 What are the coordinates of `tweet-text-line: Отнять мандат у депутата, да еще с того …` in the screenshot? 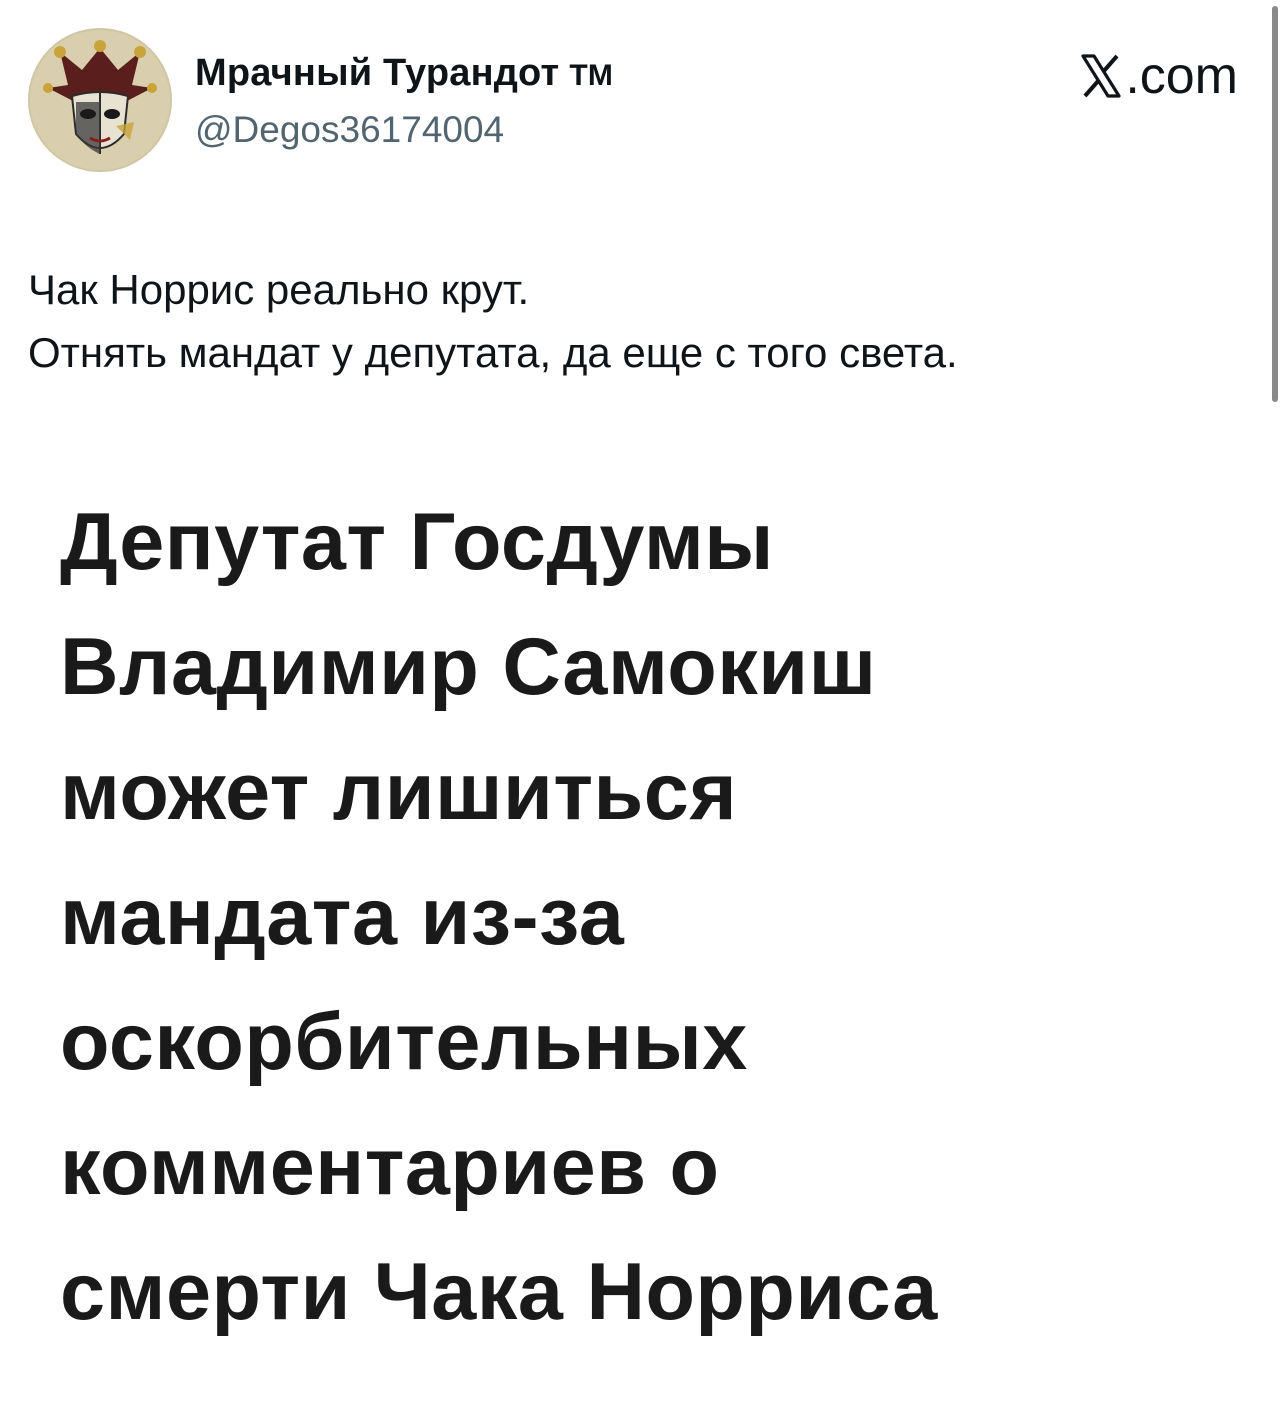 It's located at (493, 352).